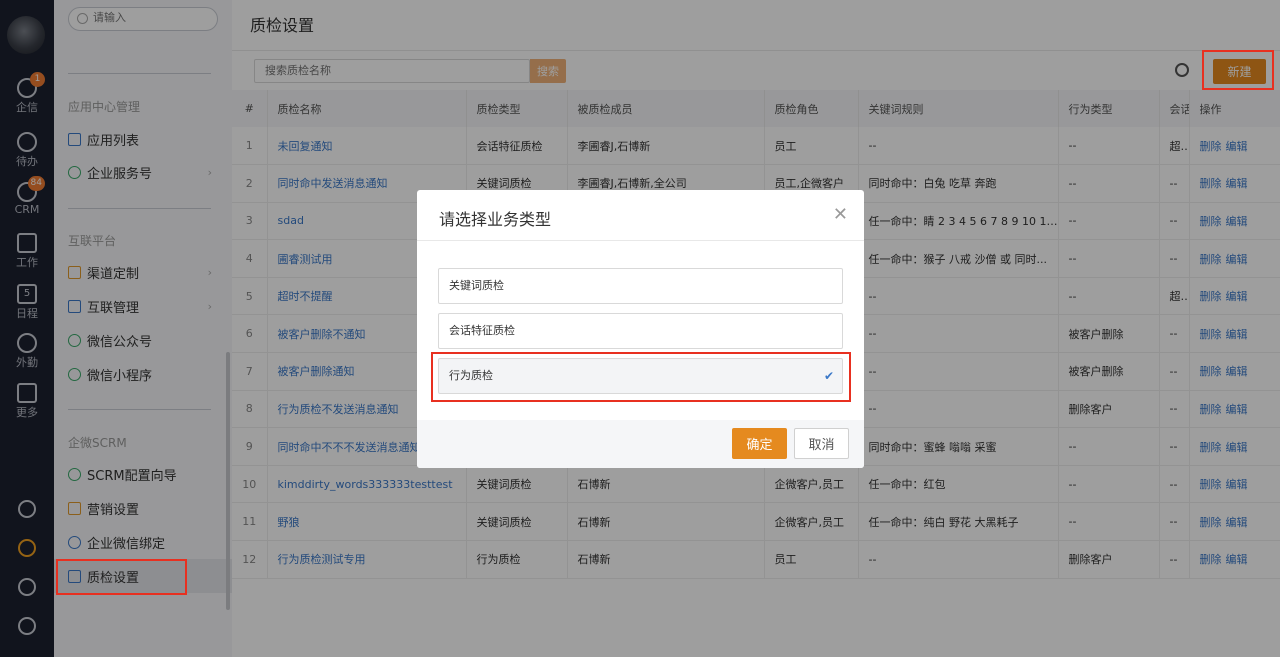  I want to click on cancel-button: 取消, so click(821, 443).